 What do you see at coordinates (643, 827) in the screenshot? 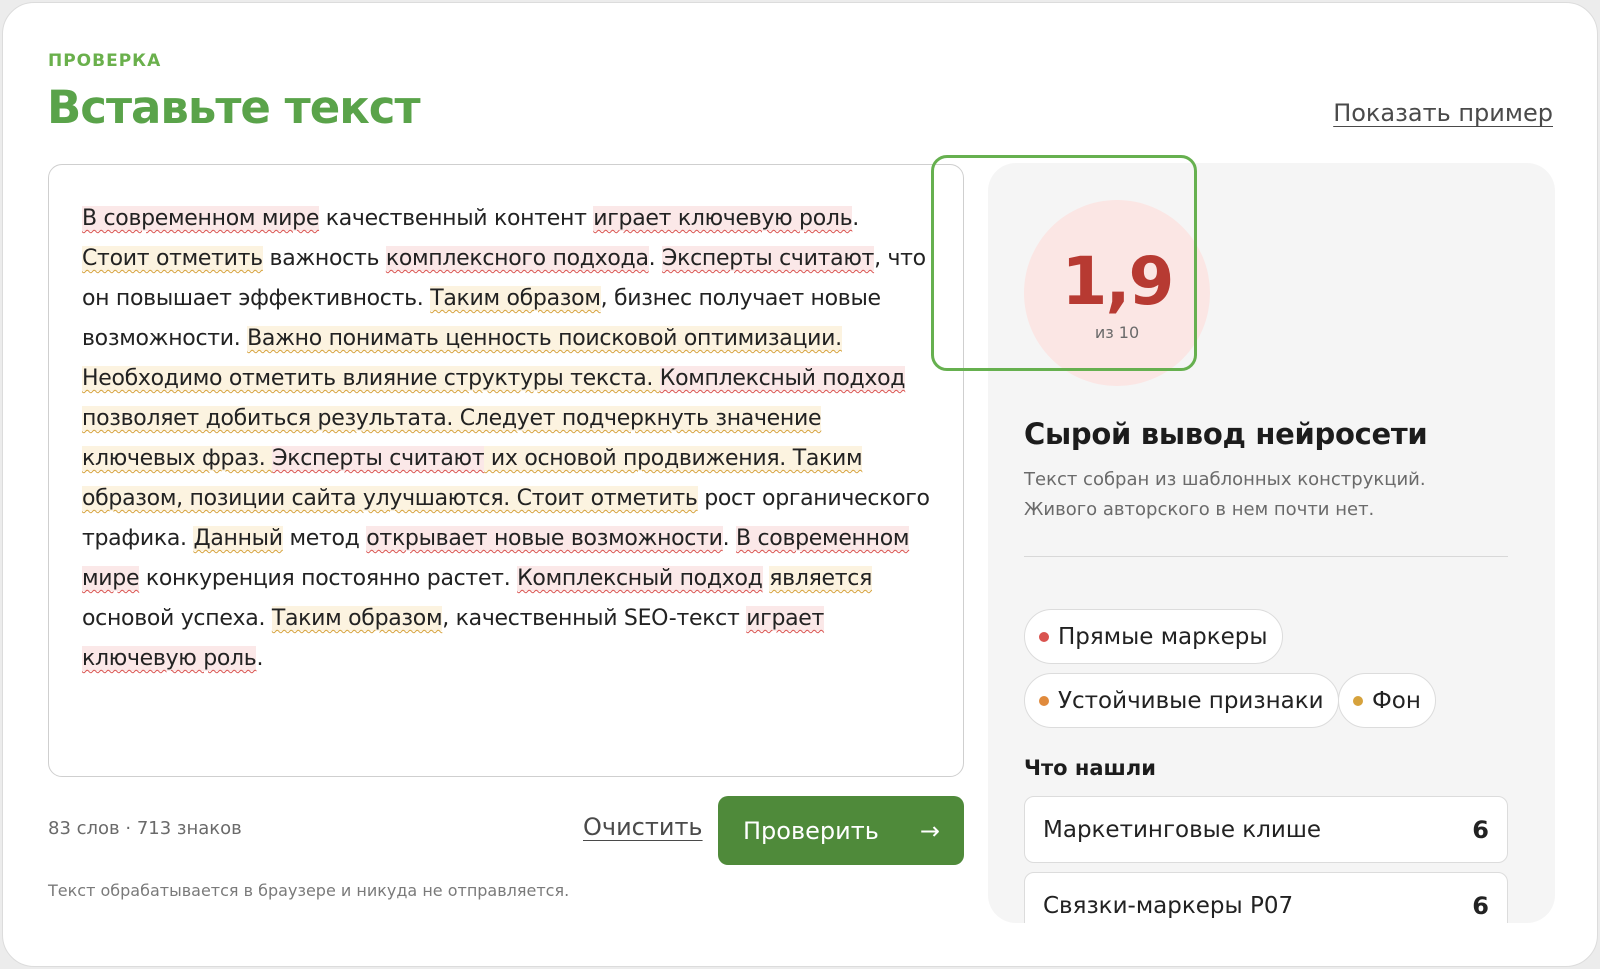
I see `clear-button: Очистить` at bounding box center [643, 827].